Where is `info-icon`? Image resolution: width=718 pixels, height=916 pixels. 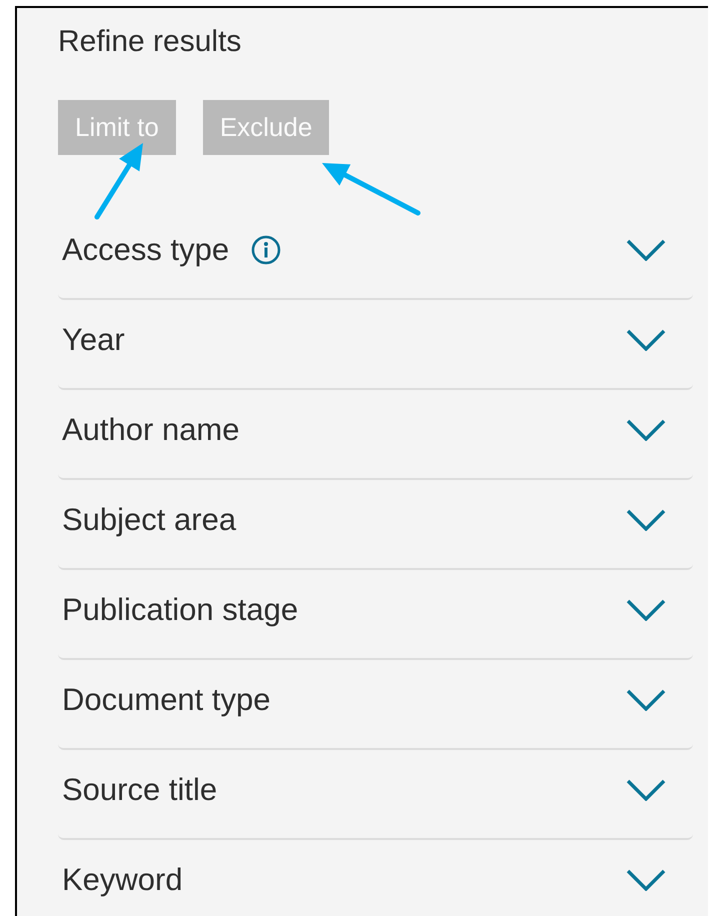
info-icon is located at coordinates (266, 250).